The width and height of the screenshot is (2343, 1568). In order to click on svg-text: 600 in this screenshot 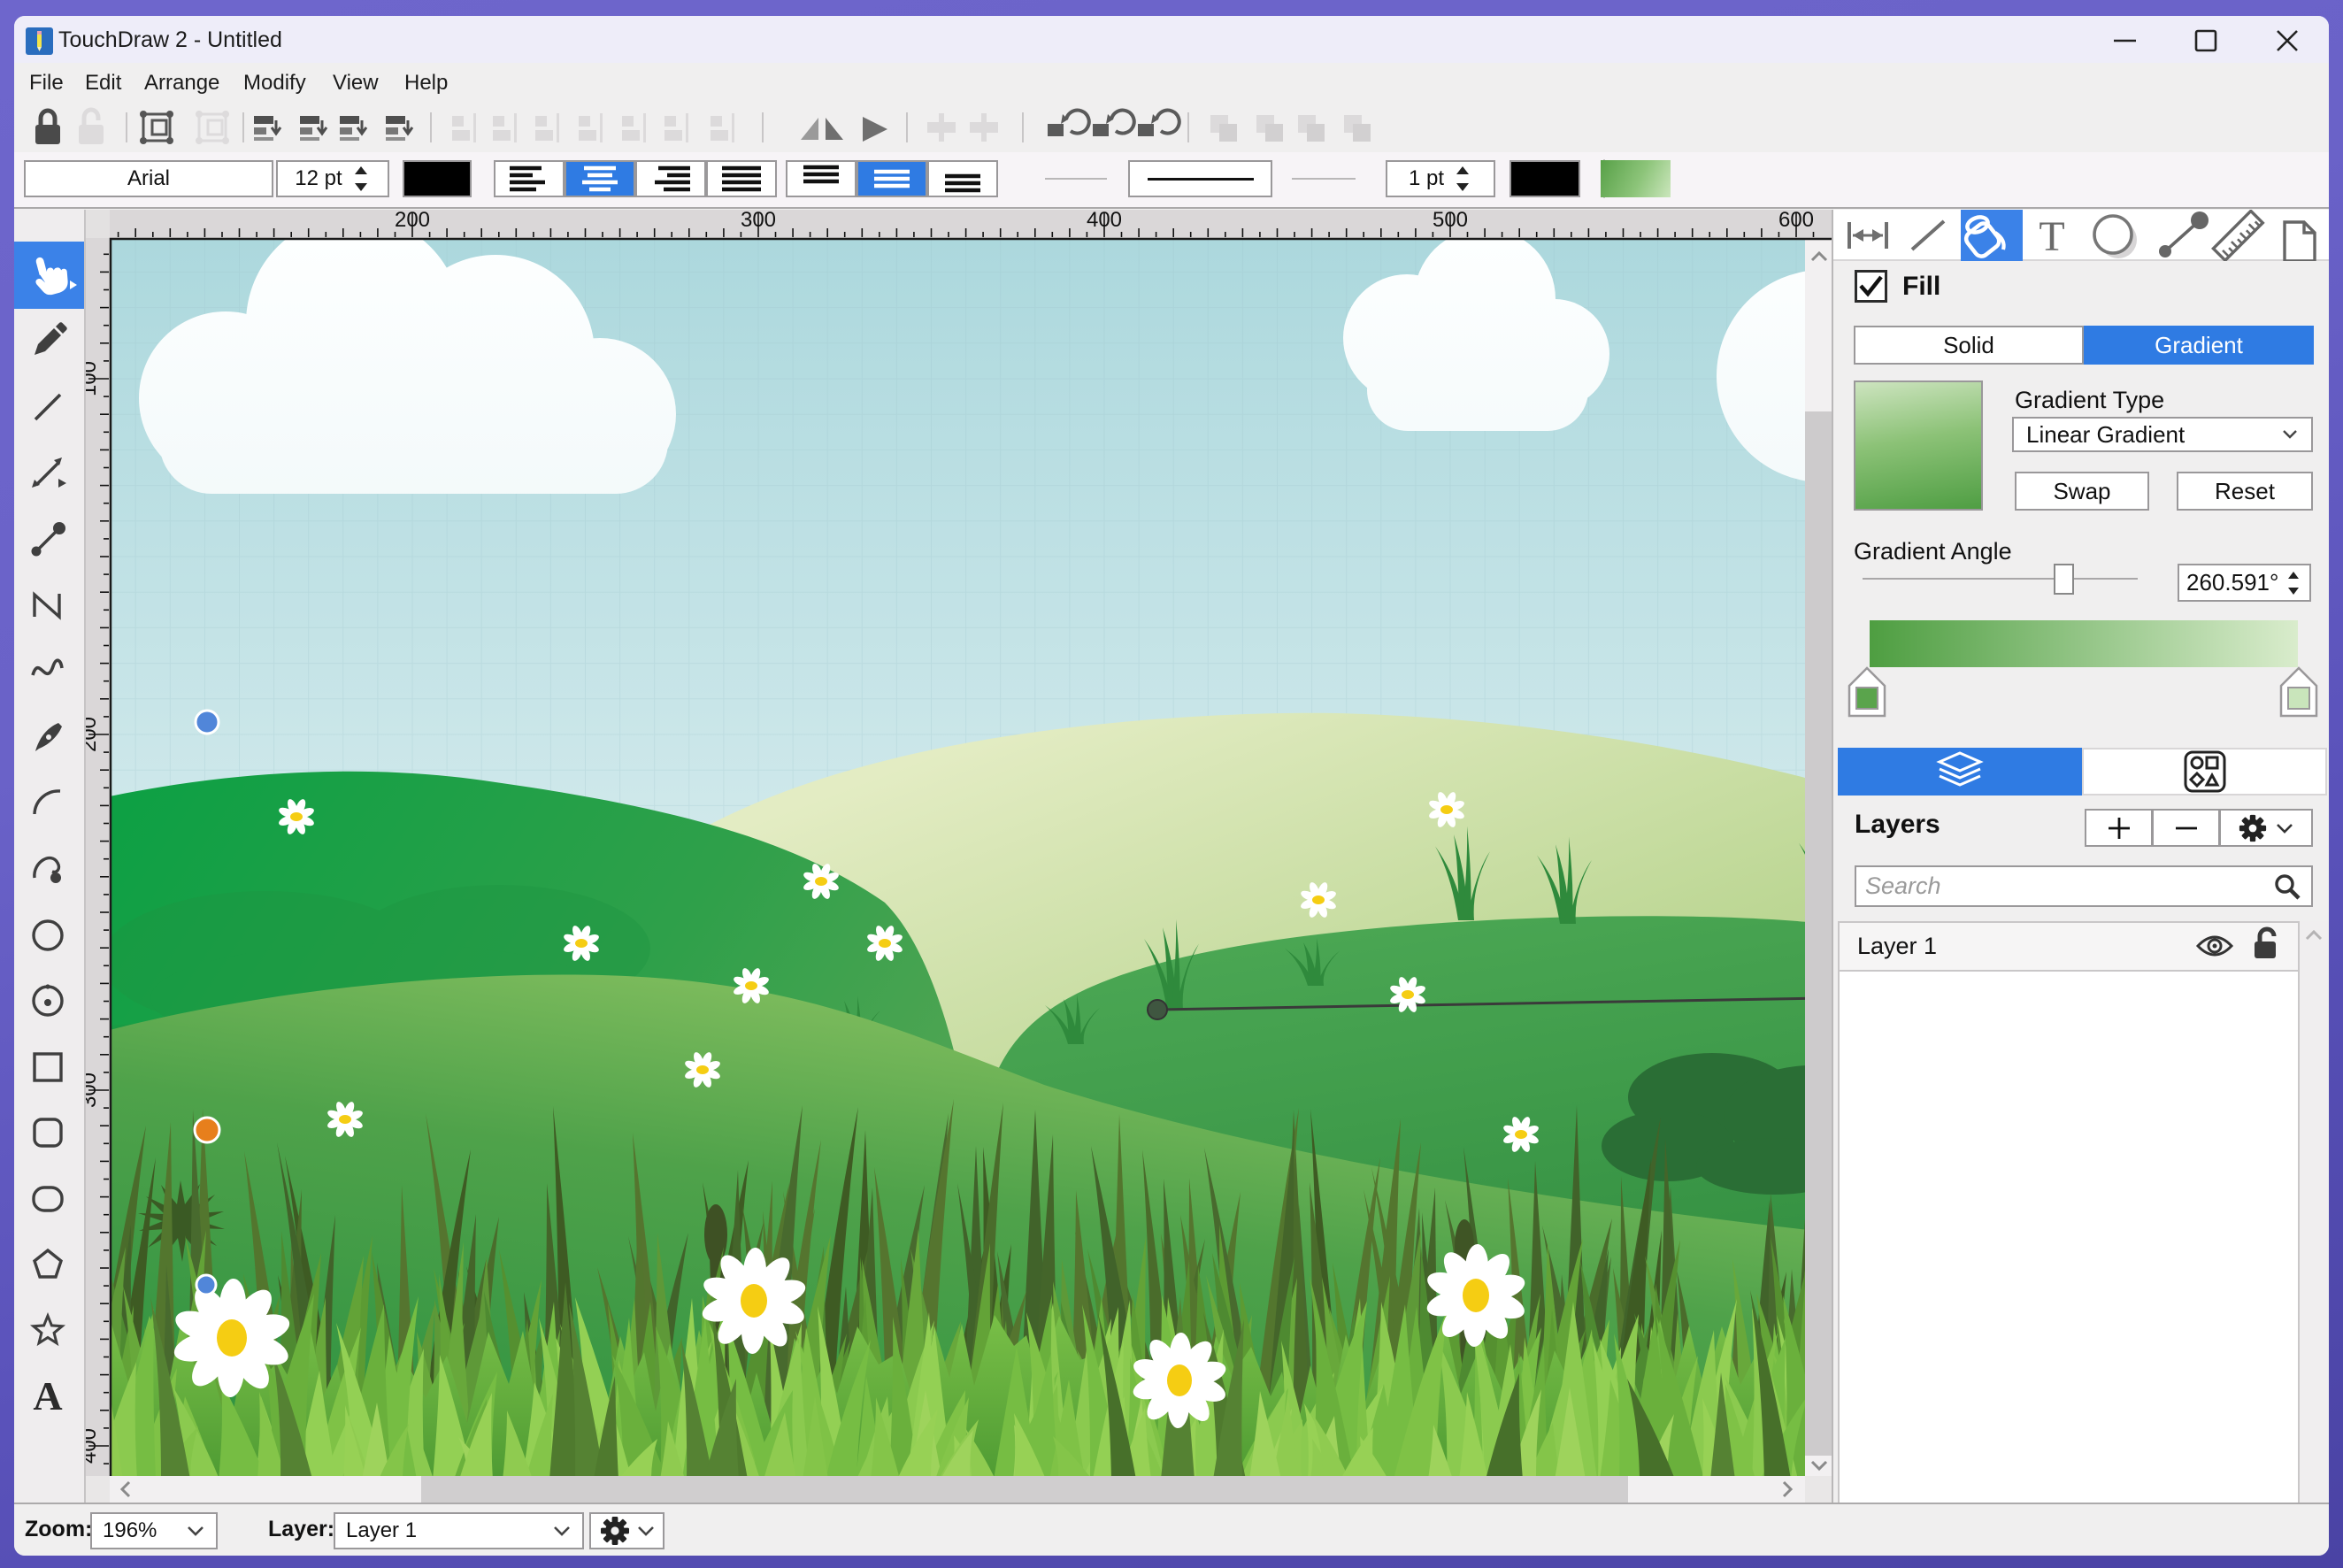, I will do `click(1796, 221)`.